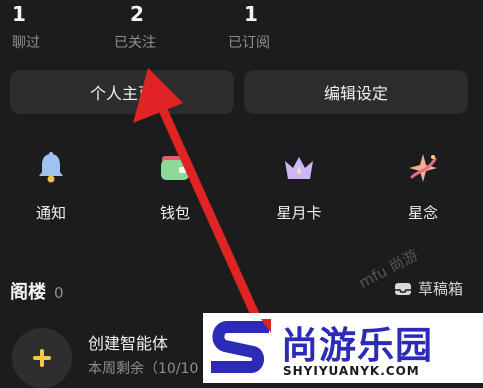 Image resolution: width=483 pixels, height=388 pixels. Describe the element at coordinates (351, 371) in the screenshot. I see `brand-domain: SHYIYUANYK.COM` at that location.